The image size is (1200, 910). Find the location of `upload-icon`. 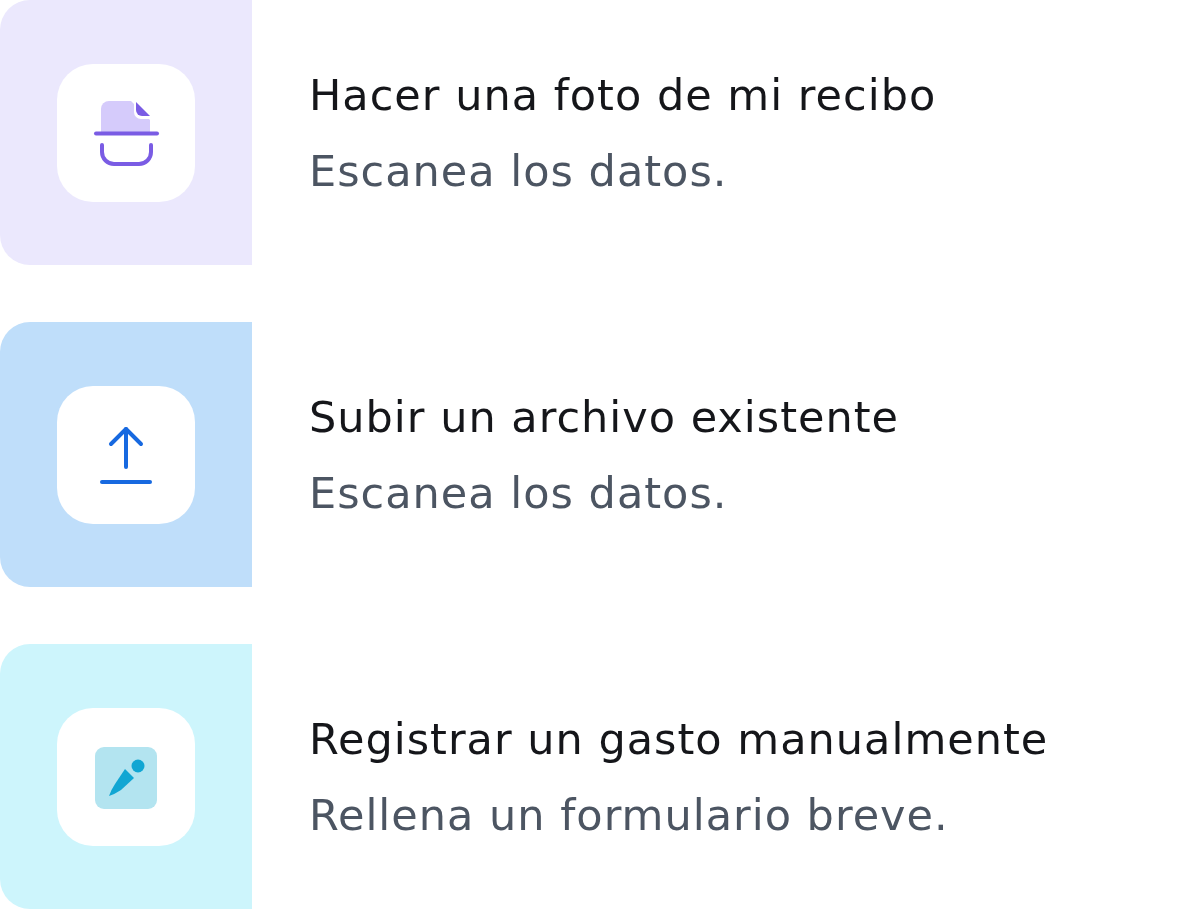

upload-icon is located at coordinates (126, 454).